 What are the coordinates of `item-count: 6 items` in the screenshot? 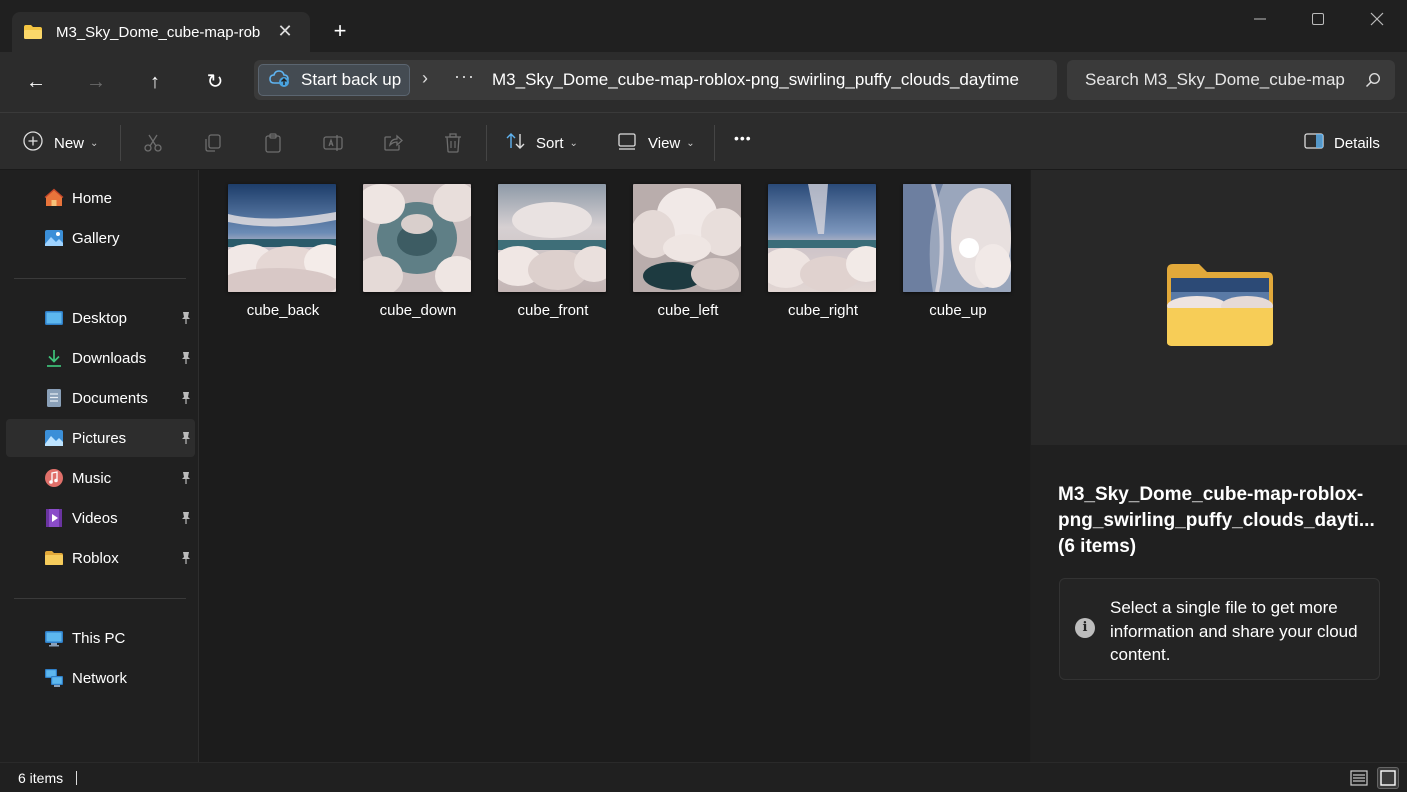 It's located at (41, 778).